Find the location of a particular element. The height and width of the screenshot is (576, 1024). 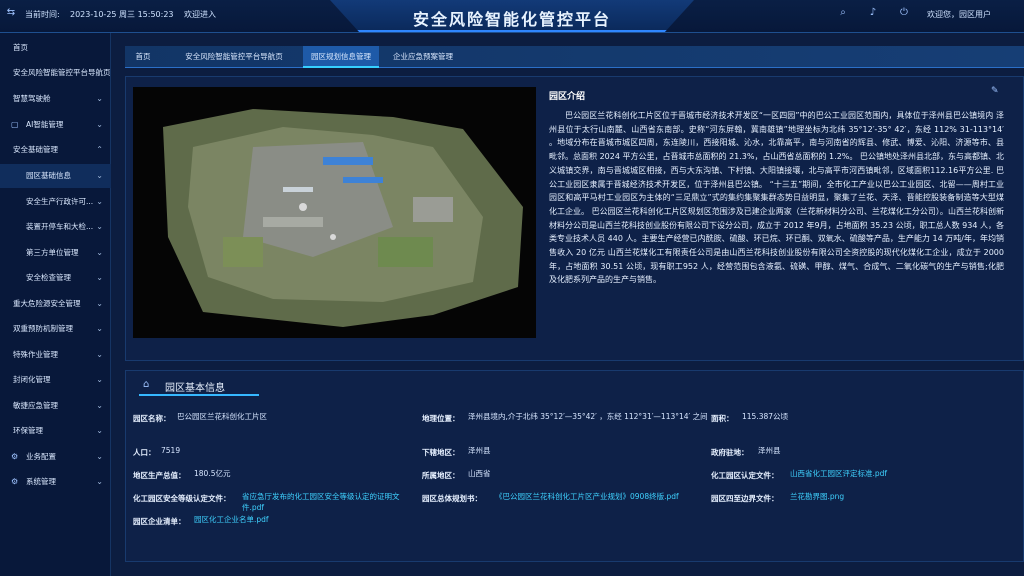

tab-home: 首页 is located at coordinates (143, 57).